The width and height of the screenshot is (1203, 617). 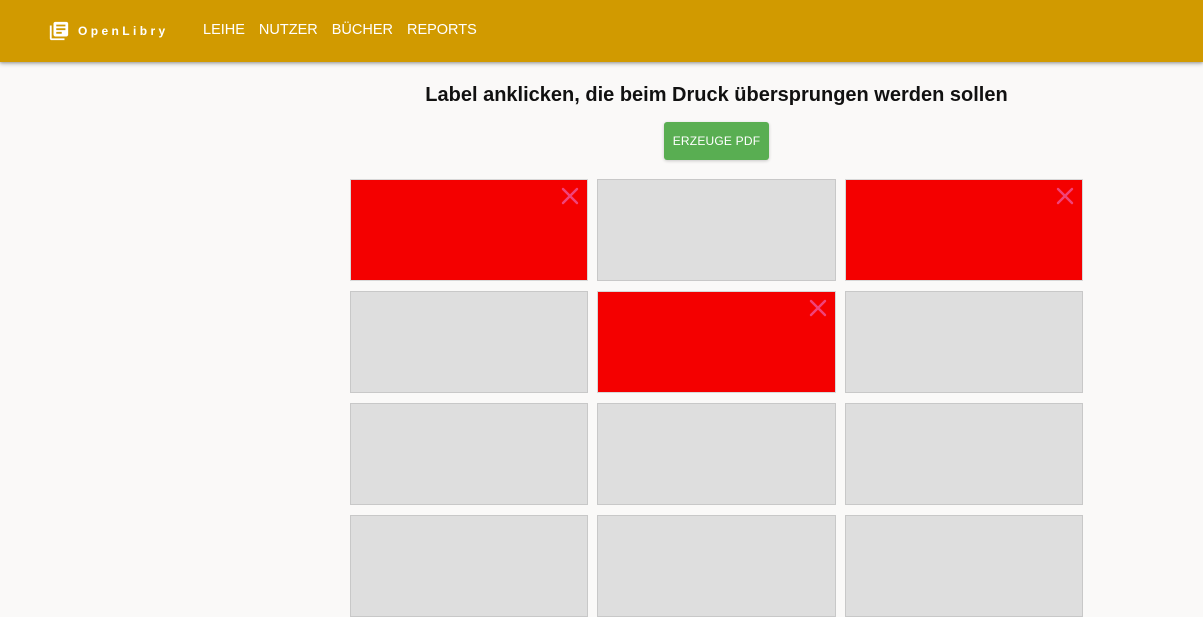 I want to click on nav-item-leihe: LEIHE, so click(x=224, y=30).